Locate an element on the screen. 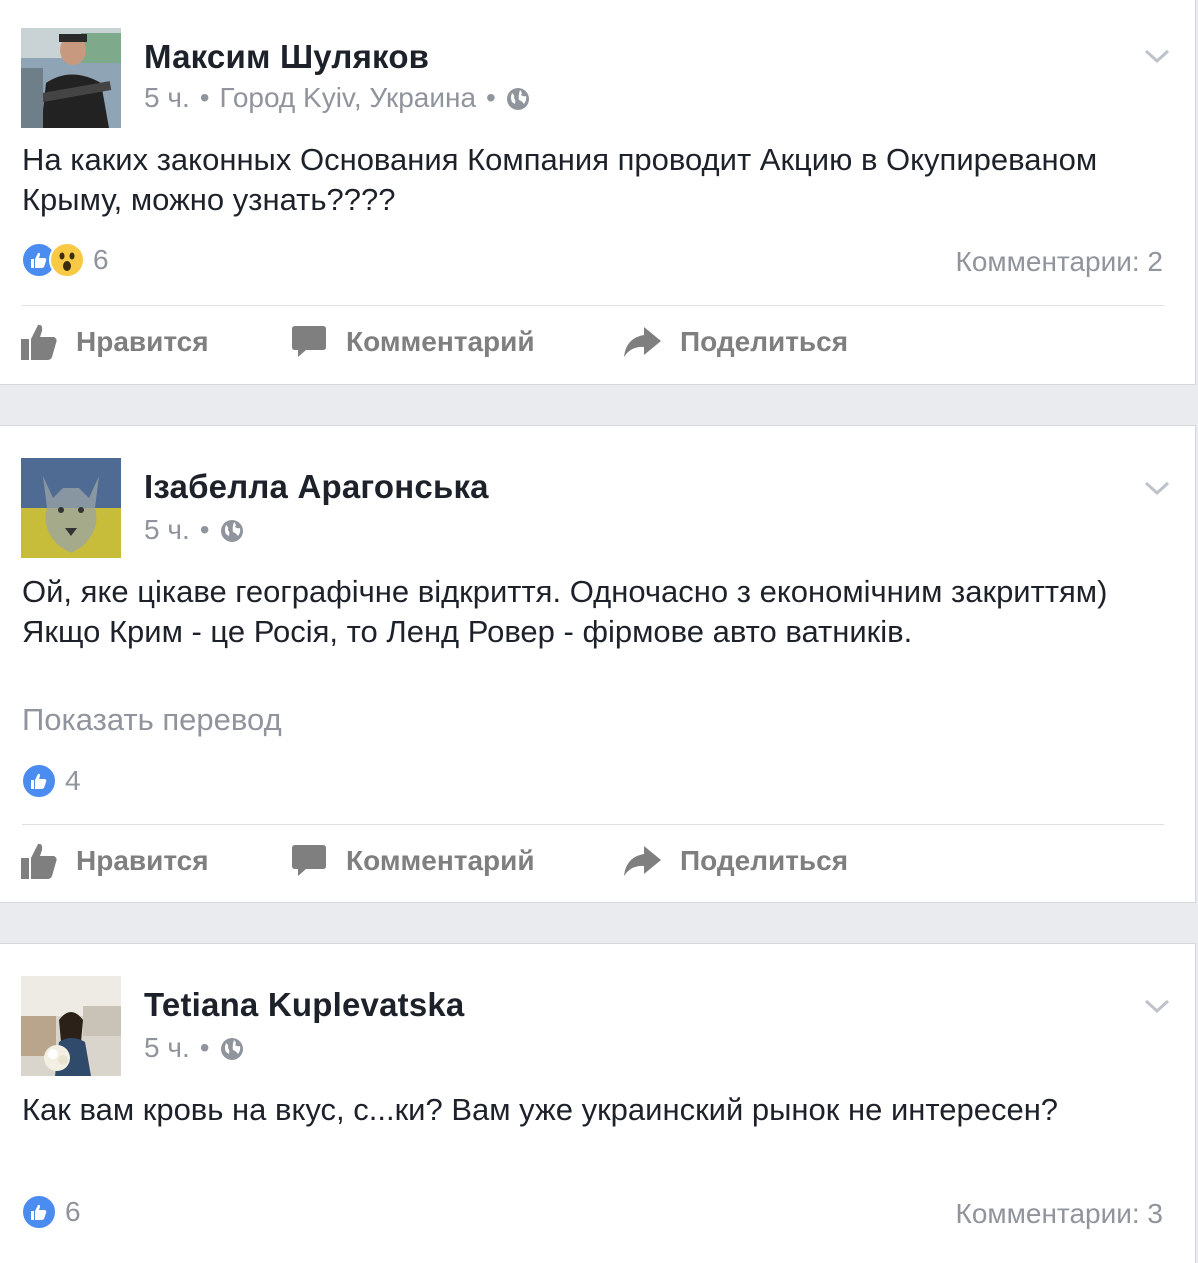  comments-count: Комментарии: 2 is located at coordinates (1059, 262).